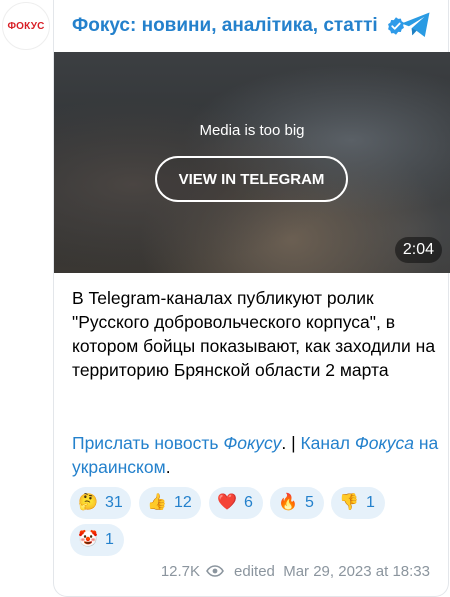 Image resolution: width=450 pixels, height=597 pixels. I want to click on send-news-link: Прислать новость Фокусу, so click(176, 443).